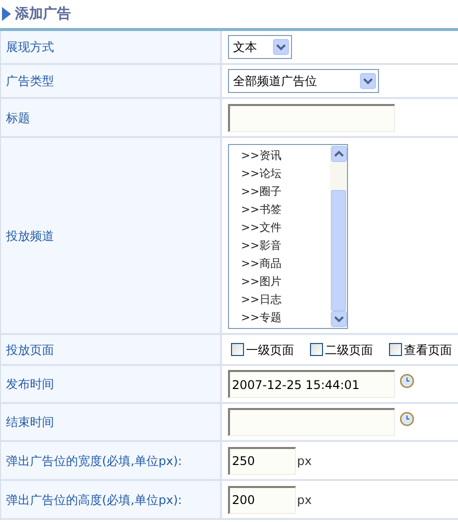 This screenshot has height=522, width=458. Describe the element at coordinates (111, 117) in the screenshot. I see `field-label: 标题` at that location.